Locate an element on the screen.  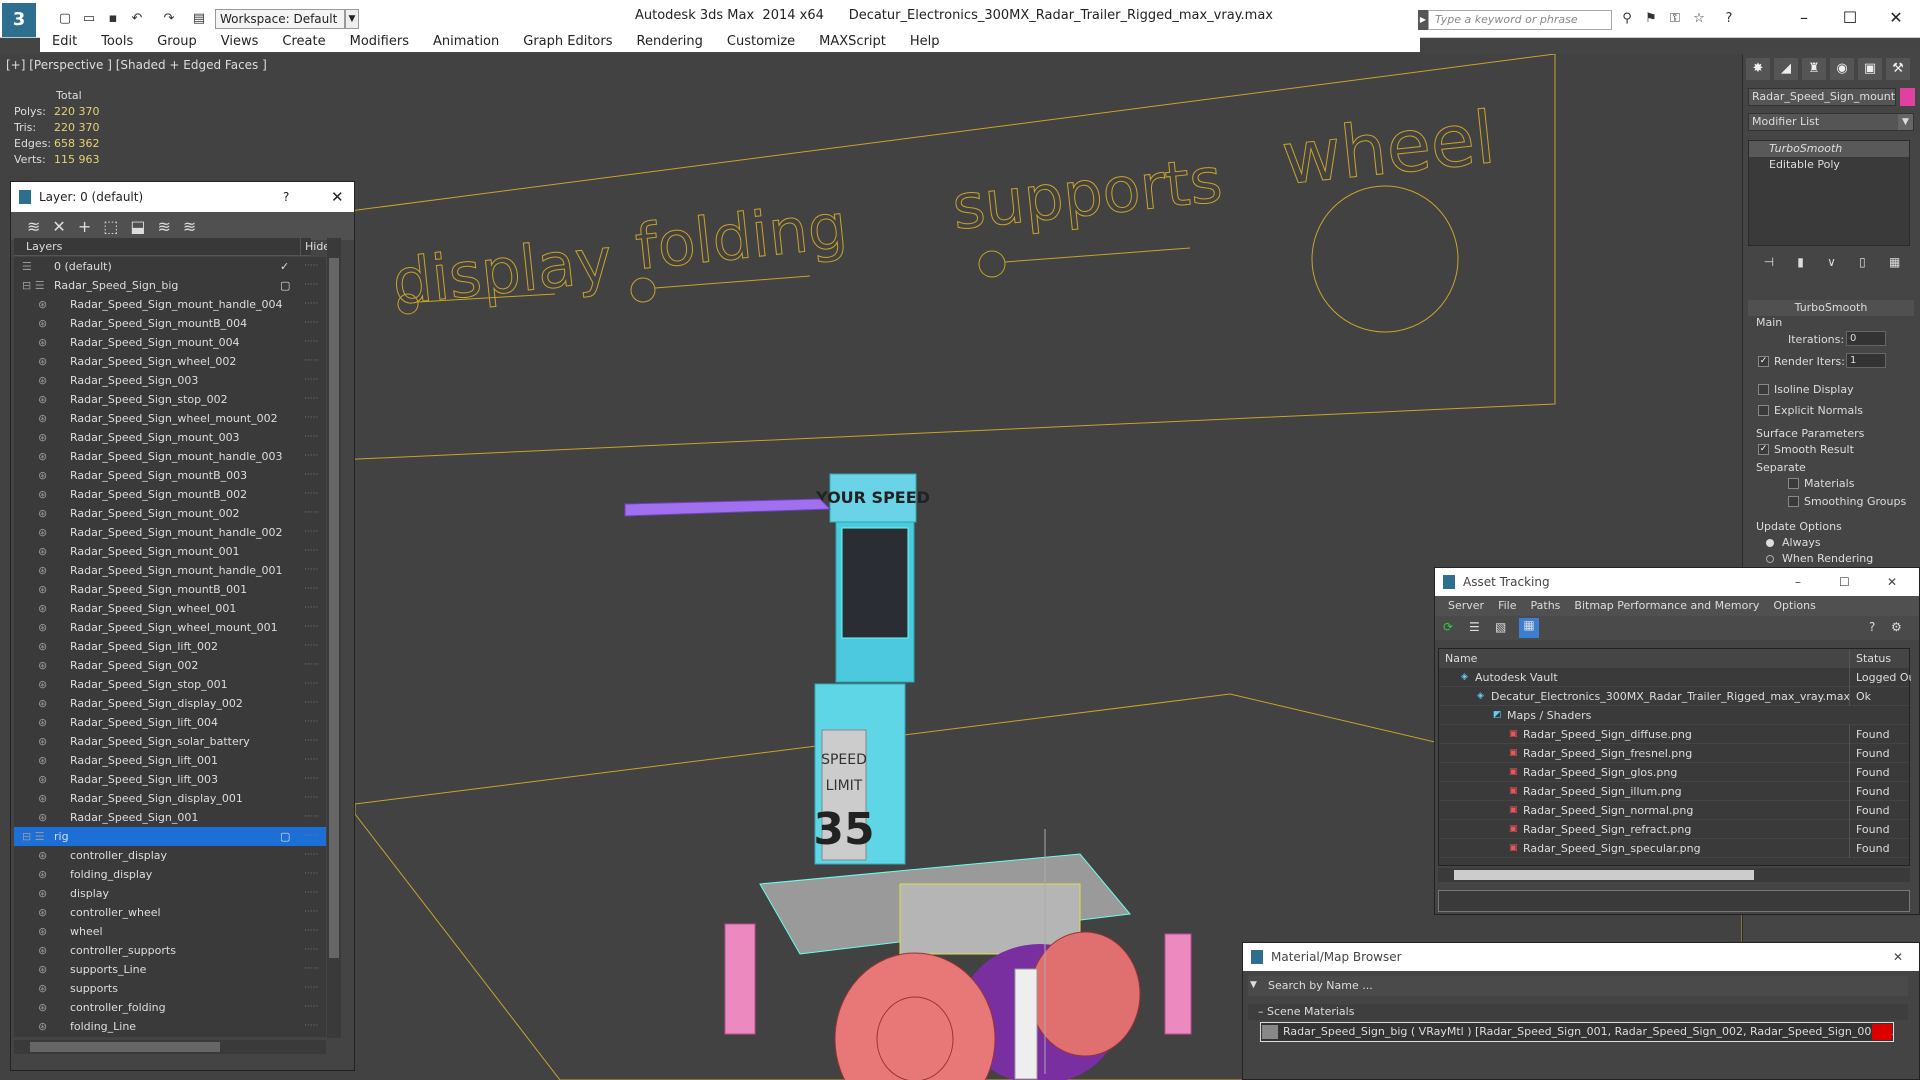
asset-row: ▣ Radar_Speed_Sign_illum.png Found is located at coordinates (1674, 791).